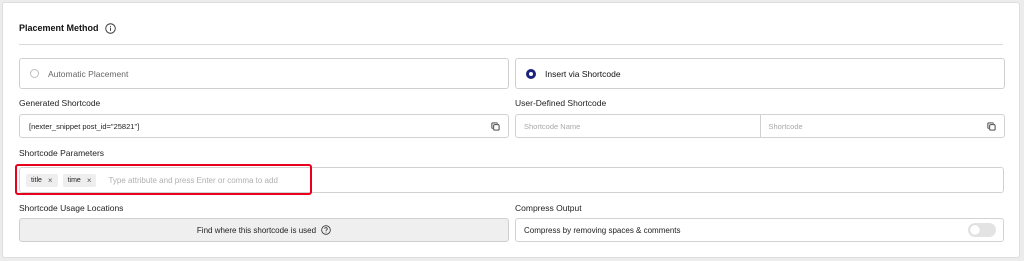 The height and width of the screenshot is (261, 1024). I want to click on section-header: Placement Method, so click(67, 28).